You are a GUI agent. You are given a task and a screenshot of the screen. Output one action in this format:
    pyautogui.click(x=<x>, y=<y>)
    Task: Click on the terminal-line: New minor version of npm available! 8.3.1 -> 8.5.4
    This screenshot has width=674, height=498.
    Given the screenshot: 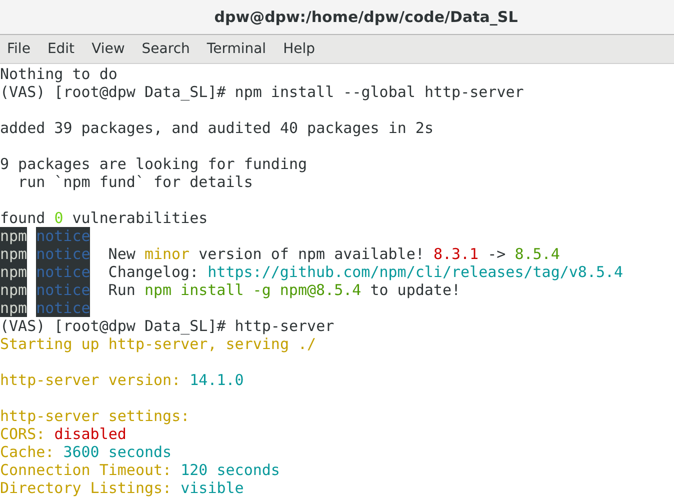 What is the action you would take?
    pyautogui.click(x=333, y=254)
    